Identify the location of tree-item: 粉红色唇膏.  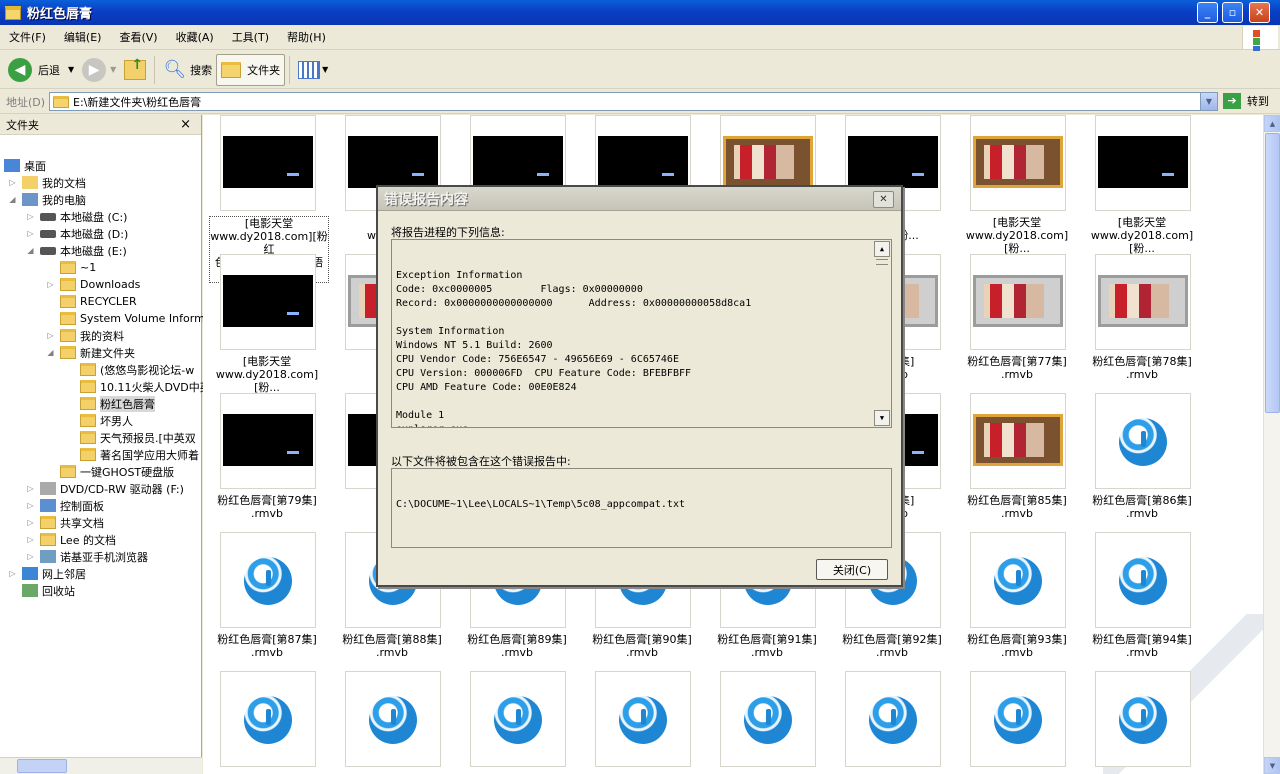
(117, 403).